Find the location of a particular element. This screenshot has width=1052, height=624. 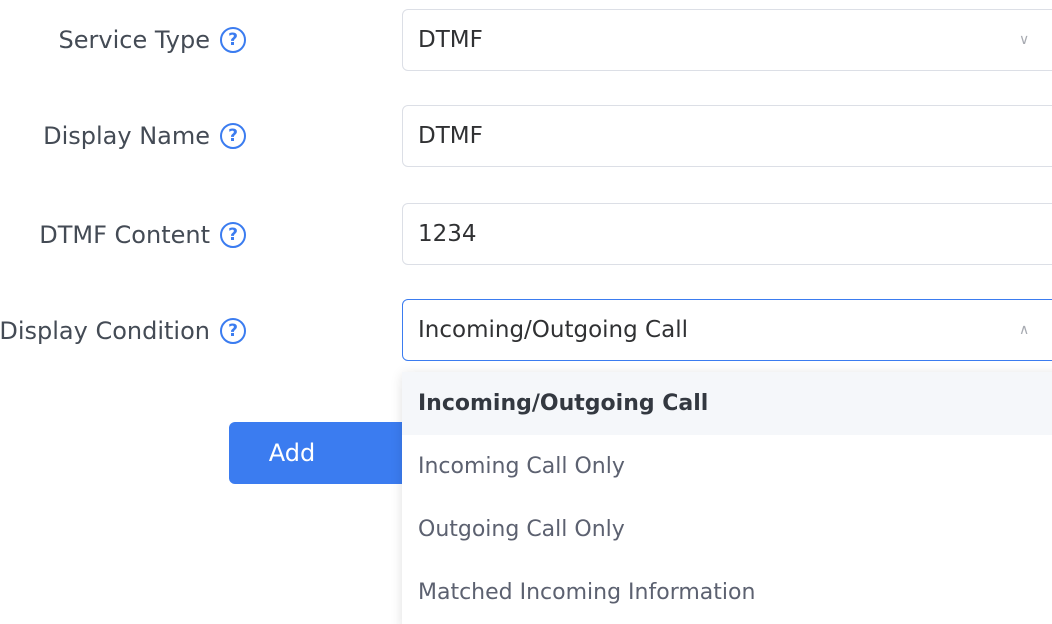

chevron-down-icon: ∨ is located at coordinates (1024, 40).